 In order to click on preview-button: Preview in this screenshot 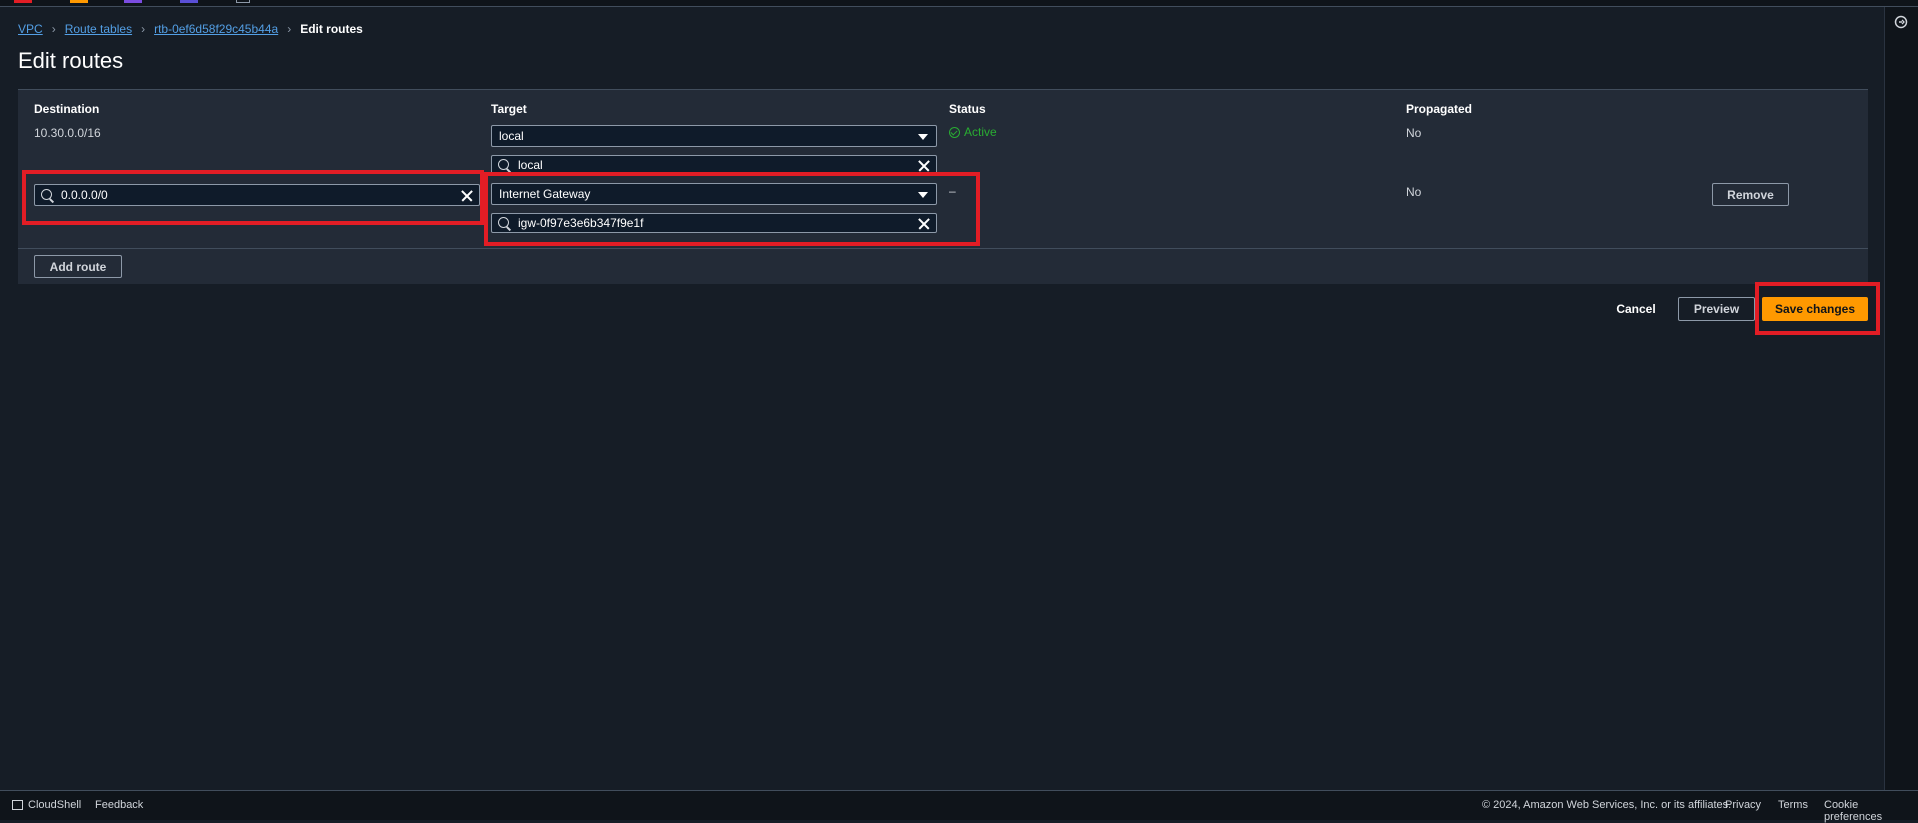, I will do `click(1716, 309)`.